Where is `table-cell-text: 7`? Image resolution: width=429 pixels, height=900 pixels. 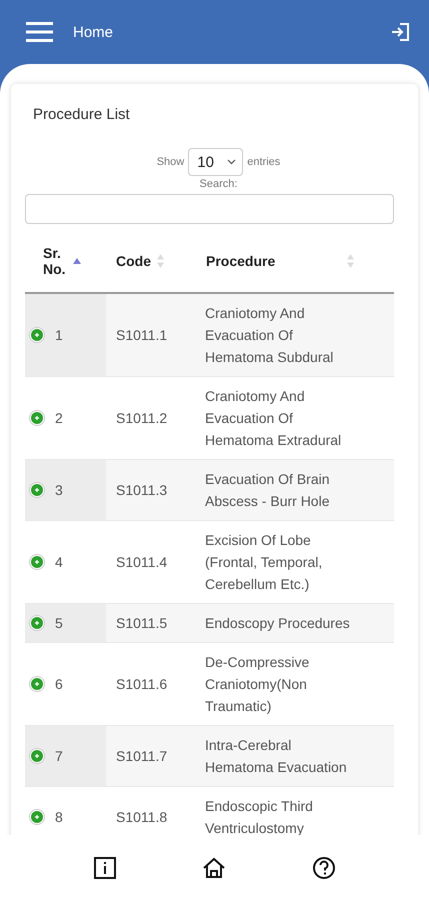 table-cell-text: 7 is located at coordinates (59, 756).